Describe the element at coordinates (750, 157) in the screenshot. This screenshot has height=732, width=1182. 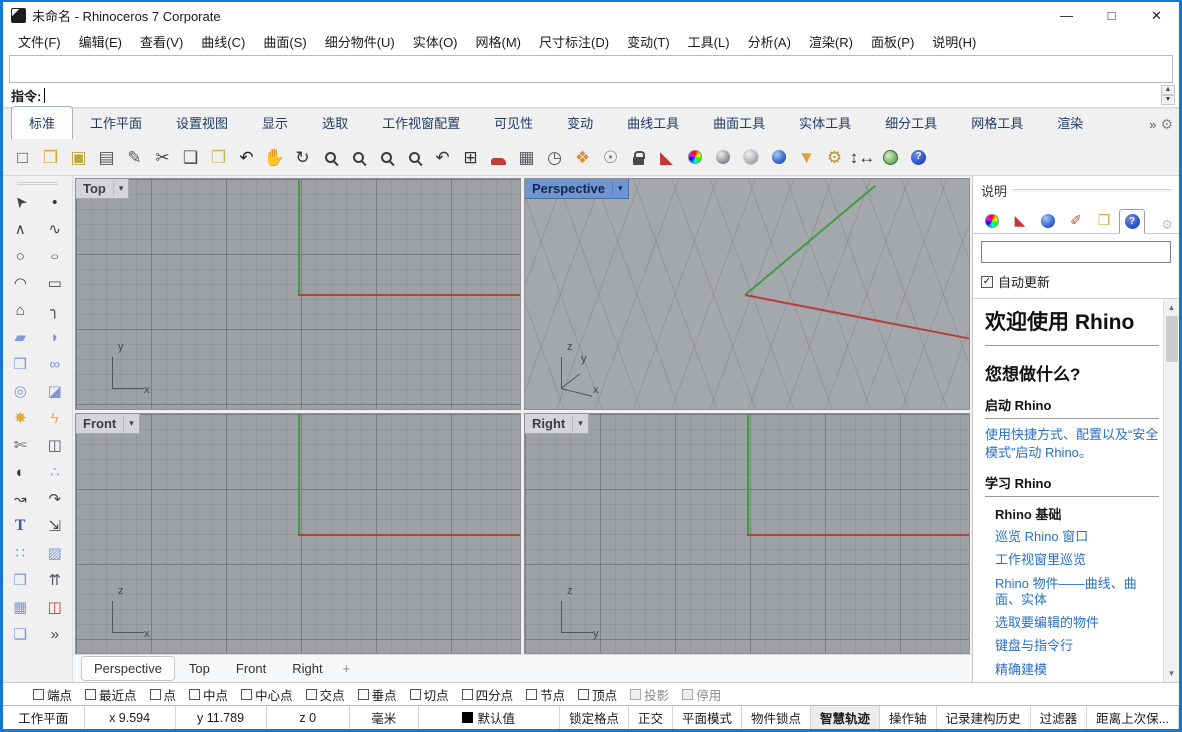
I see `ghosted-mode-icon` at that location.